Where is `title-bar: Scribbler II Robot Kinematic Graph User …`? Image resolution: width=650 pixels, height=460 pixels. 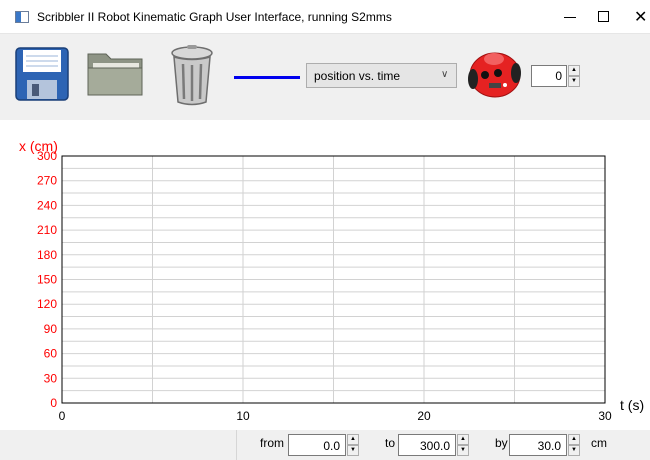
title-bar: Scribbler II Robot Kinematic Graph User … is located at coordinates (325, 17).